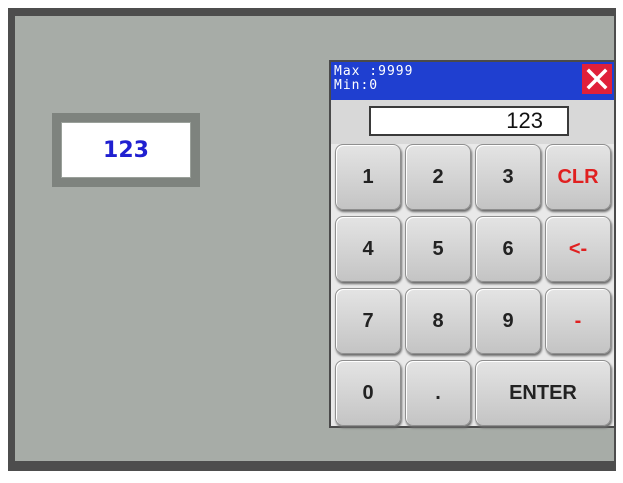 The width and height of the screenshot is (623, 483). I want to click on keypad-display-row: 123, so click(472, 122).